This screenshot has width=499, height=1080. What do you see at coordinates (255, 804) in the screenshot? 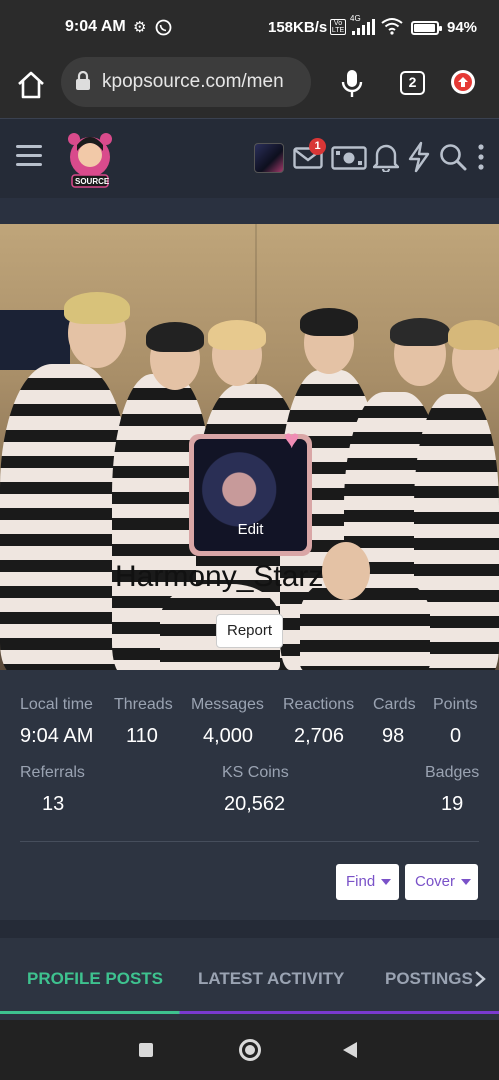
I see `stat-value-ks-coins: 20,562` at bounding box center [255, 804].